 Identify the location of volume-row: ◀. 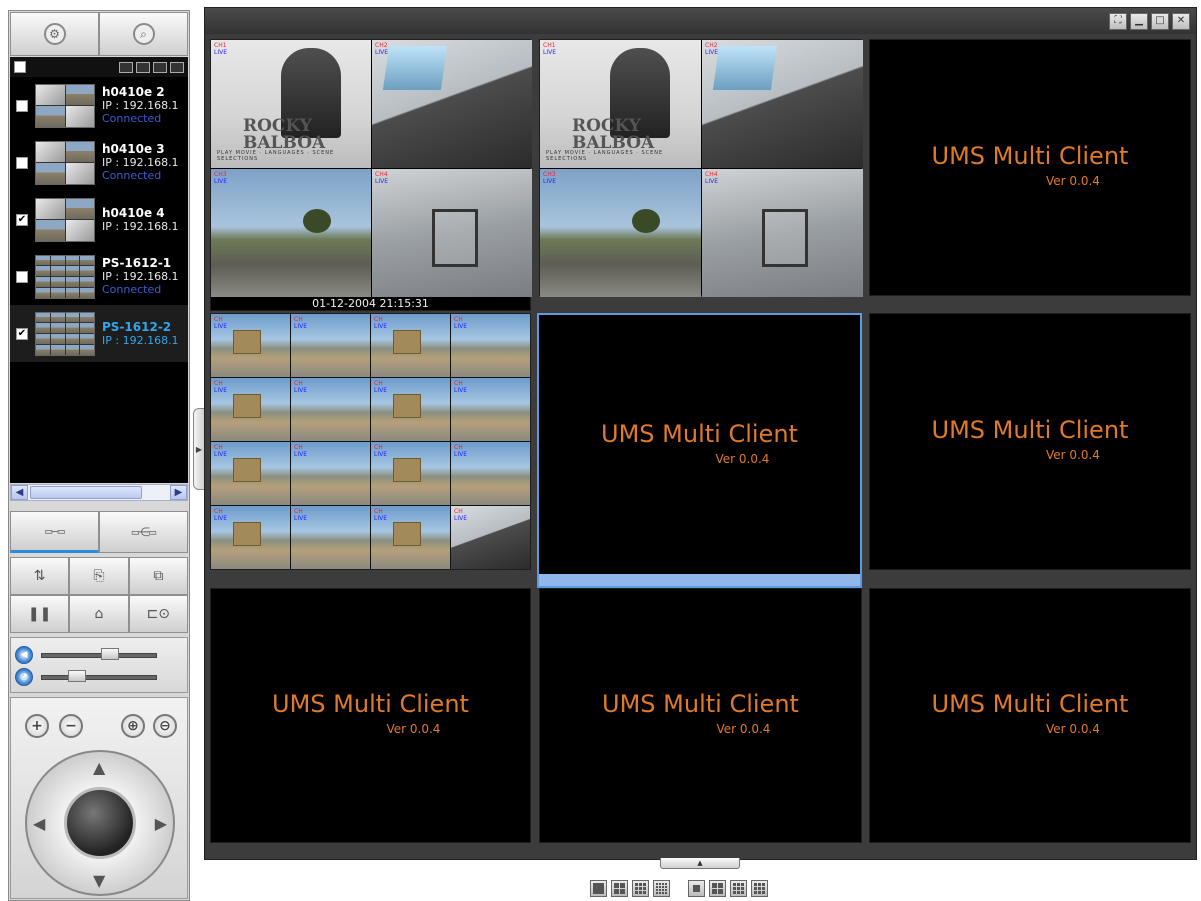
(99, 655).